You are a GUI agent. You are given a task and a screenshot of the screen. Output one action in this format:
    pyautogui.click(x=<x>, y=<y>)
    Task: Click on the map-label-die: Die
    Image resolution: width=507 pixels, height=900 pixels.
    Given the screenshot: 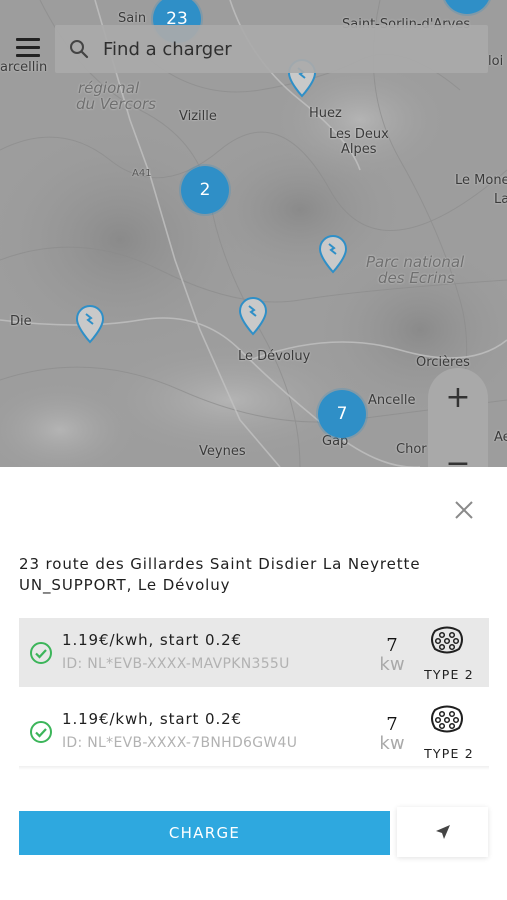 What is the action you would take?
    pyautogui.click(x=21, y=321)
    